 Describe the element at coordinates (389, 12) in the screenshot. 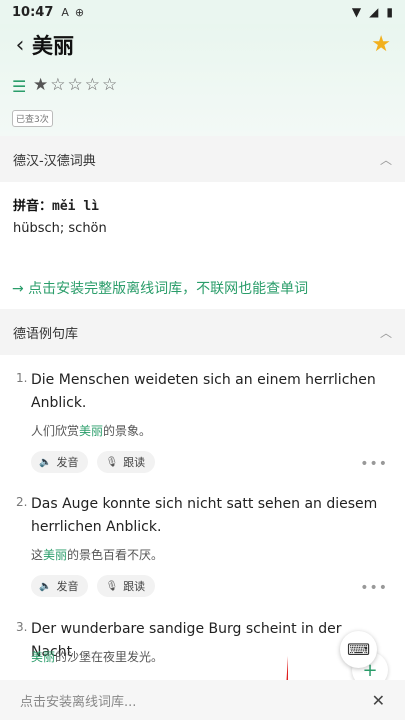

I see `battery-icon: ▮` at that location.